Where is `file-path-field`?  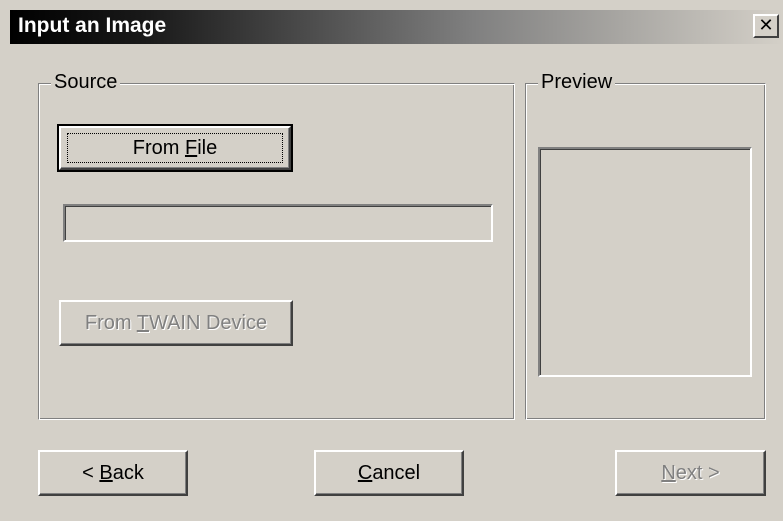
file-path-field is located at coordinates (278, 223).